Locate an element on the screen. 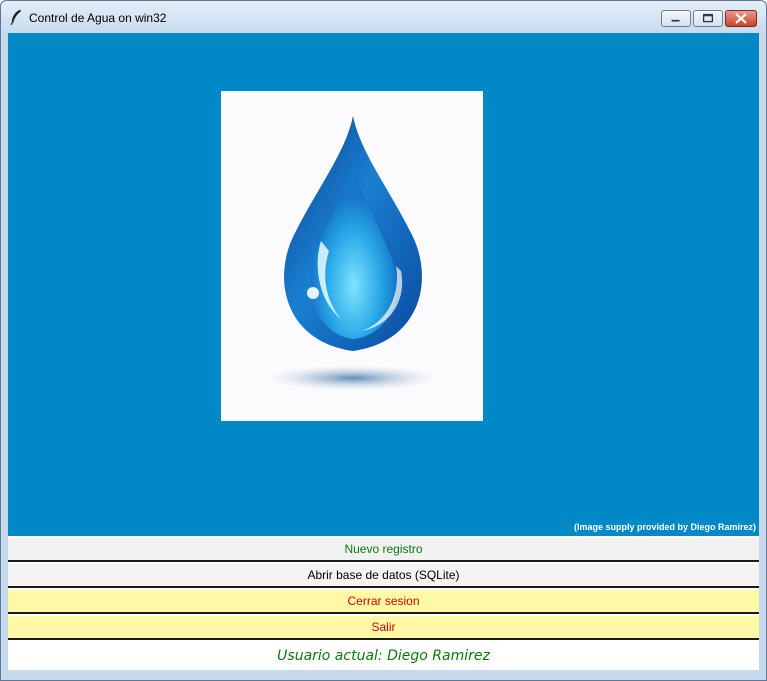  water-drop-icon is located at coordinates (353, 253).